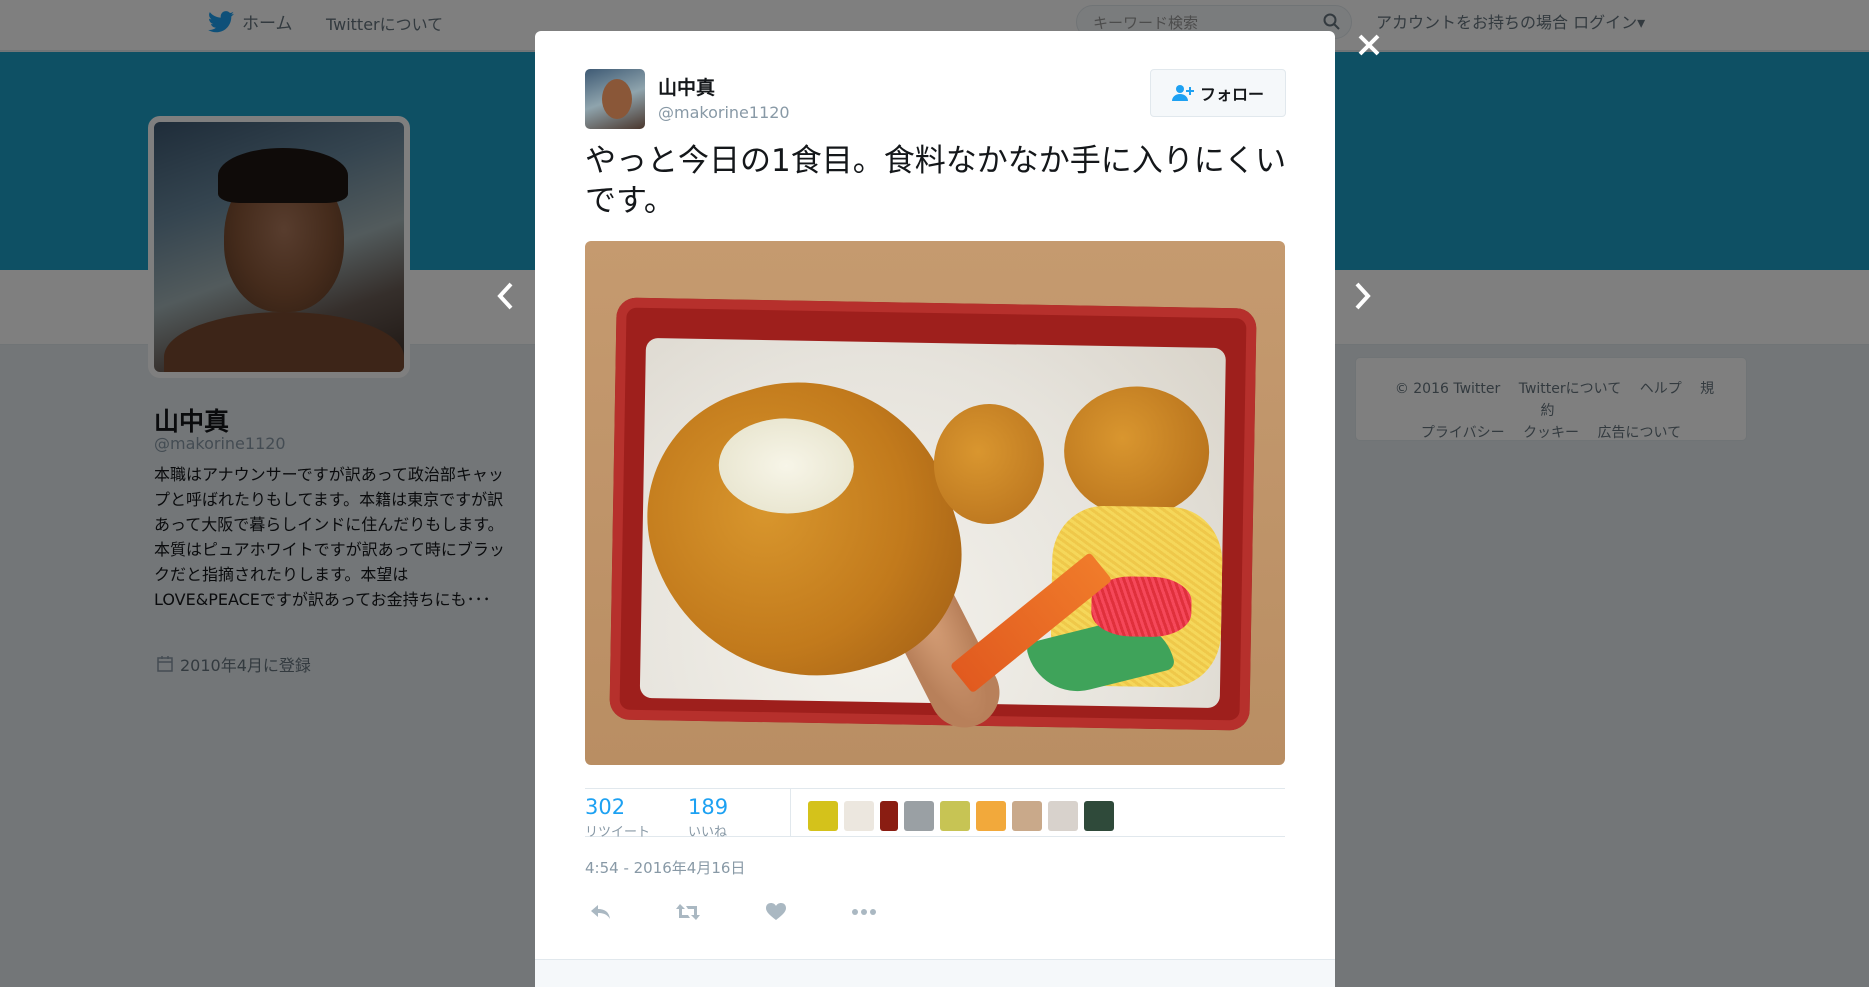  I want to click on chevron-right-icon, so click(1363, 296).